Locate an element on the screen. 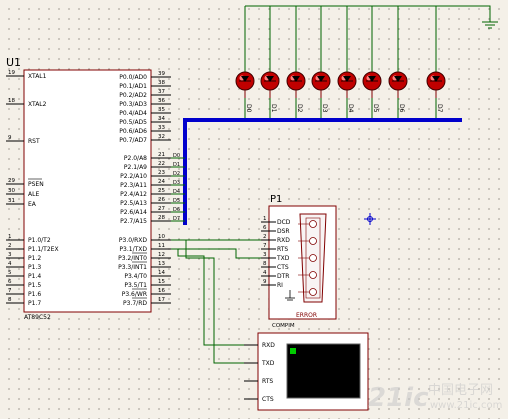 This screenshot has height=419, width=508. compim-ref-label: P1 is located at coordinates (276, 199).